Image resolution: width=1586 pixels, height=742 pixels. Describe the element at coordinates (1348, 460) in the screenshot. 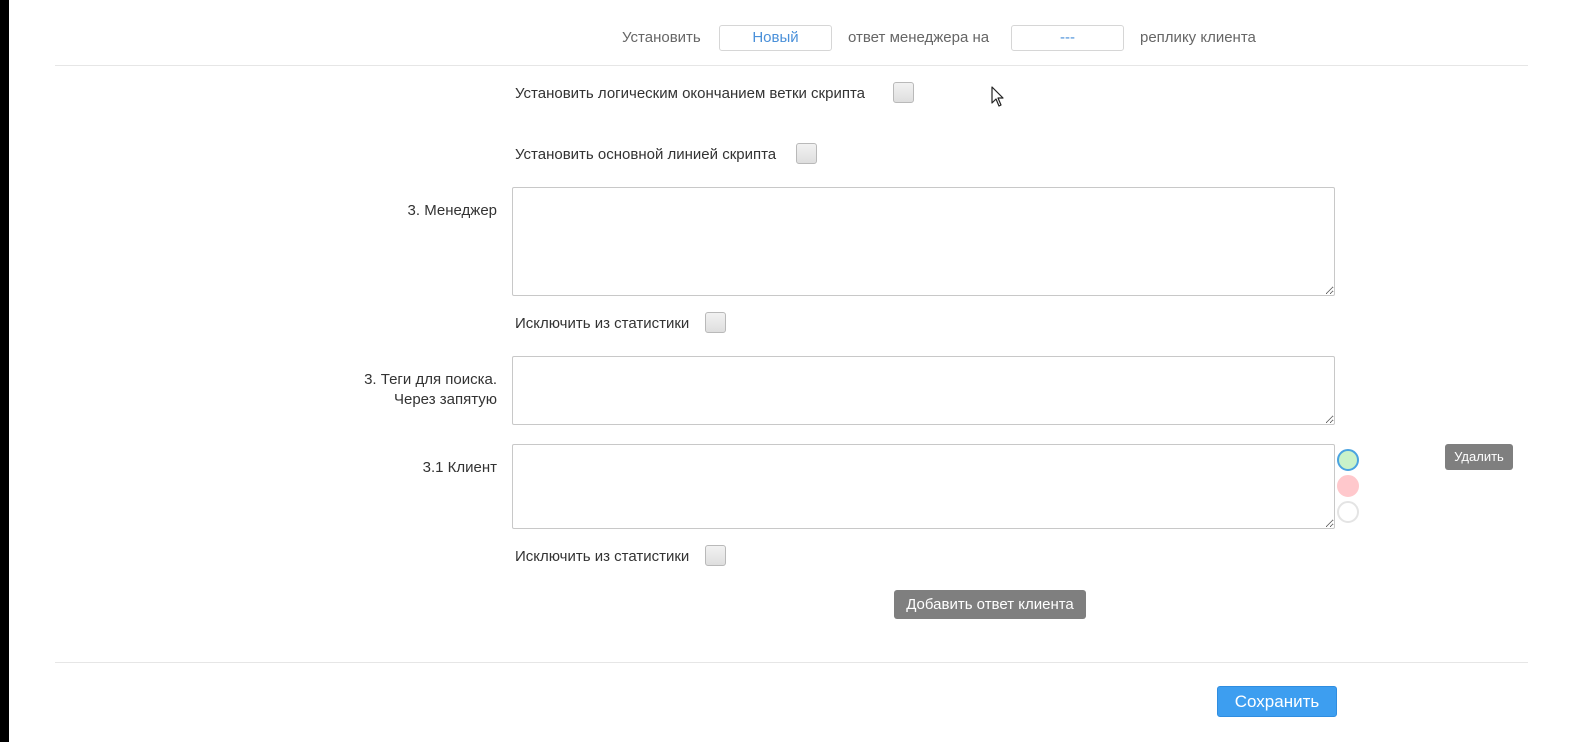

I see `status-dot-green` at that location.